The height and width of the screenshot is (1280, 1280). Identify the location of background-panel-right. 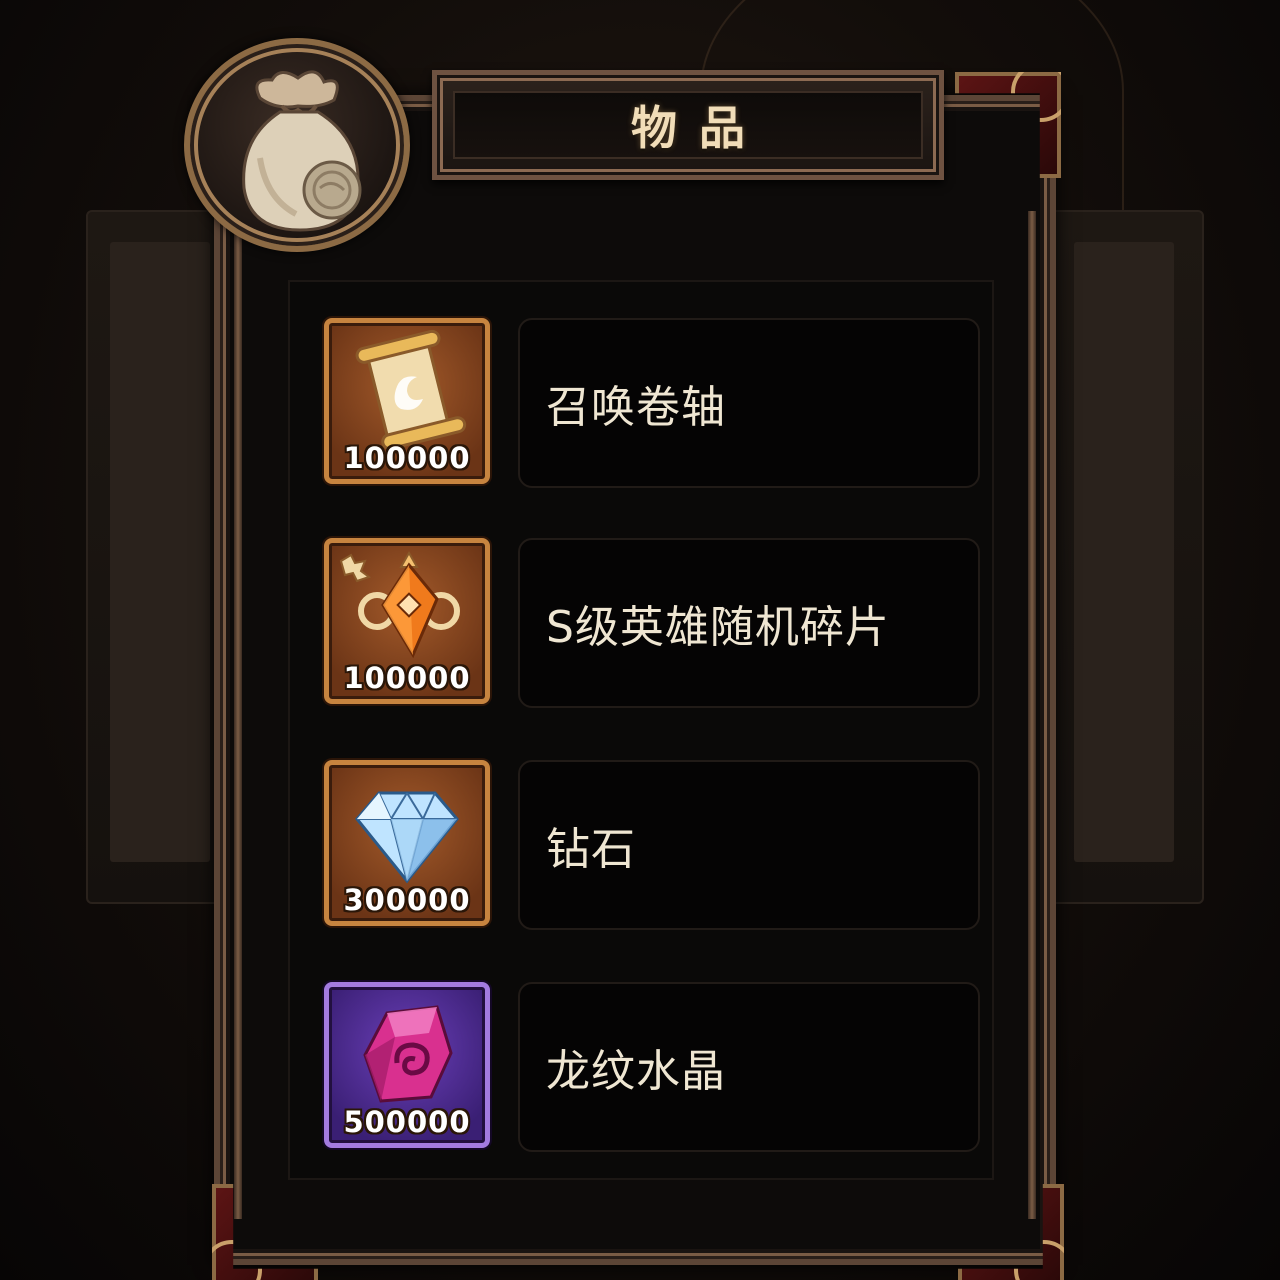
(1127, 557).